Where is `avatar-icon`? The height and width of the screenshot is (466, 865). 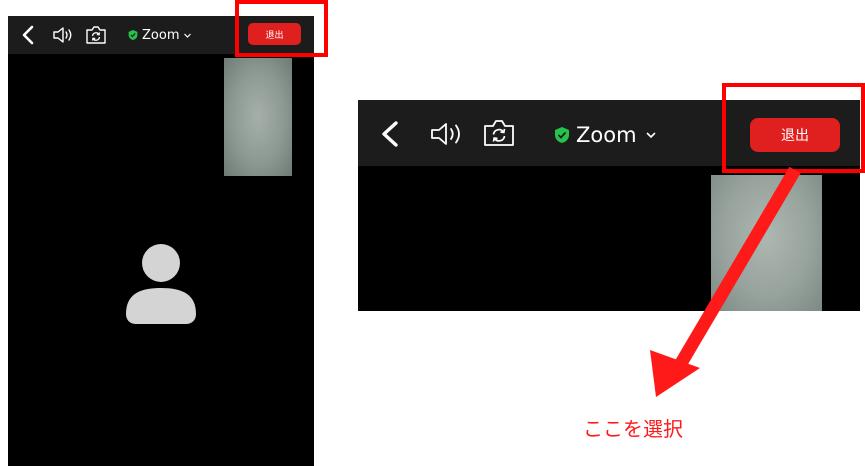 avatar-icon is located at coordinates (161, 284).